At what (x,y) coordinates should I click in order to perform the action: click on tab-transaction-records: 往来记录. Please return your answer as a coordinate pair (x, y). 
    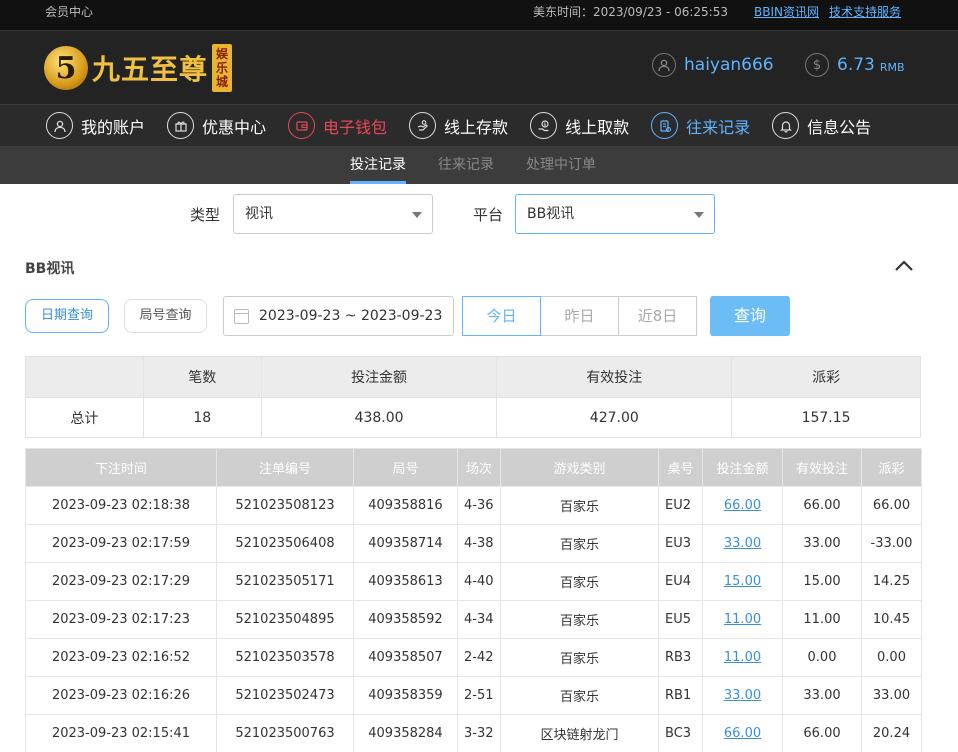
    Looking at the image, I should click on (466, 165).